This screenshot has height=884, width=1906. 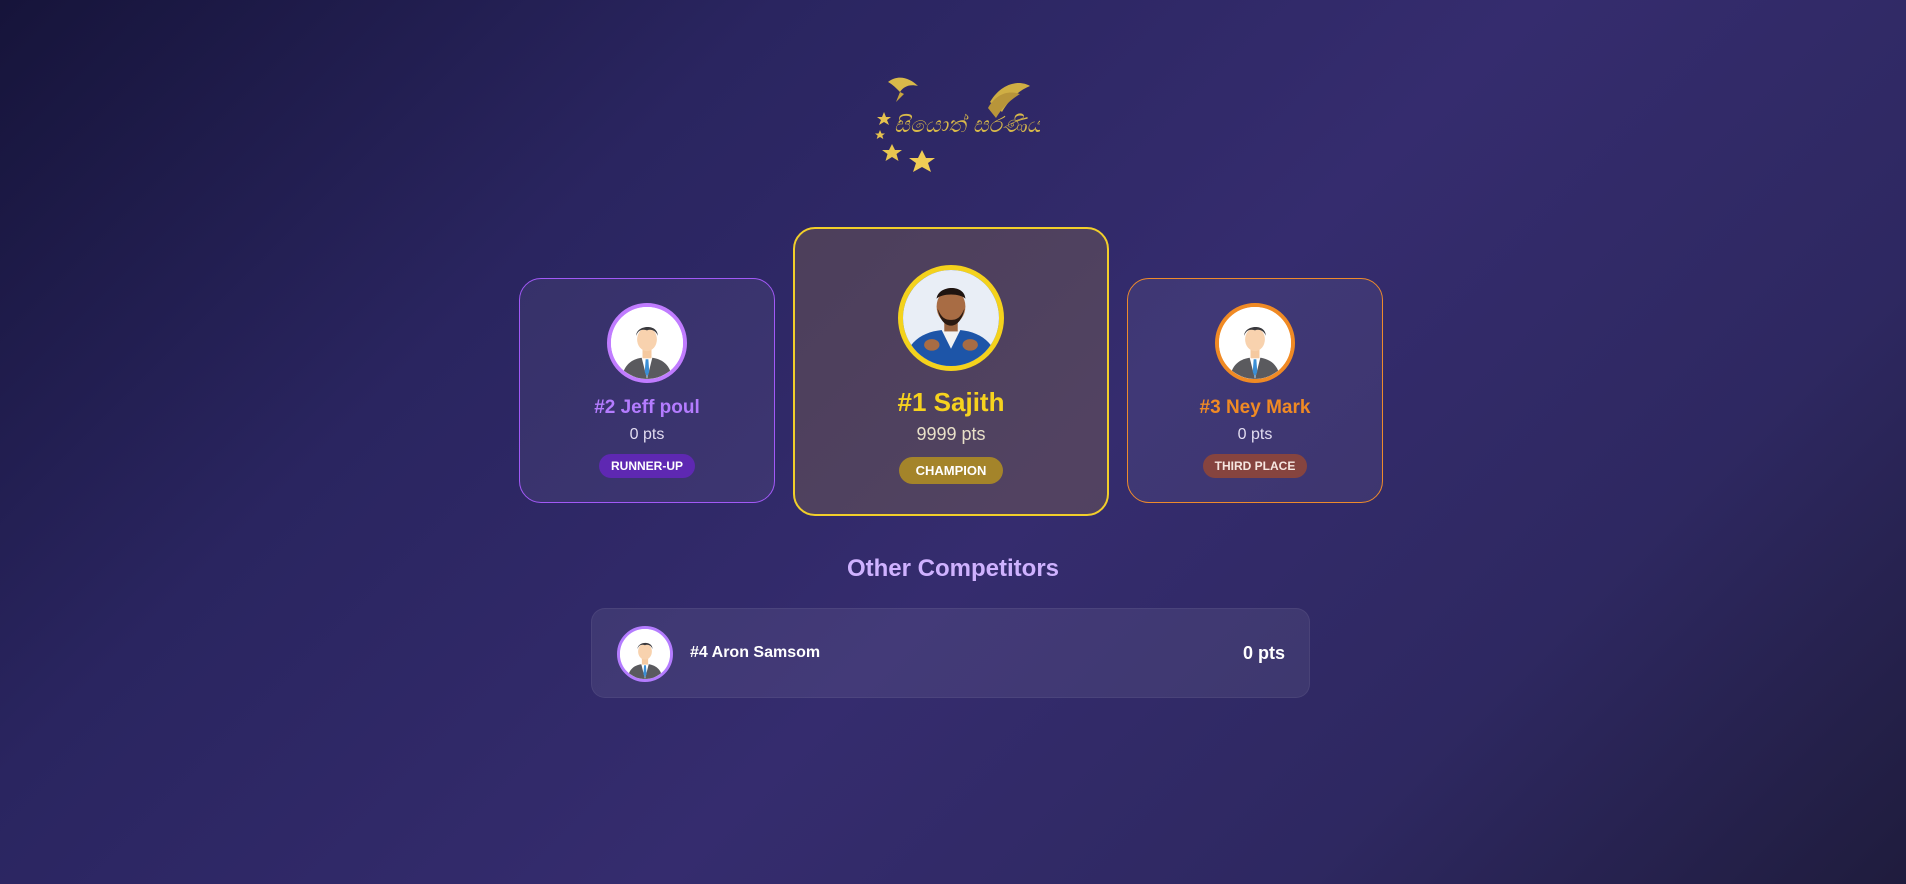 I want to click on app-logo: සියොත් සරණිය, so click(x=955, y=127).